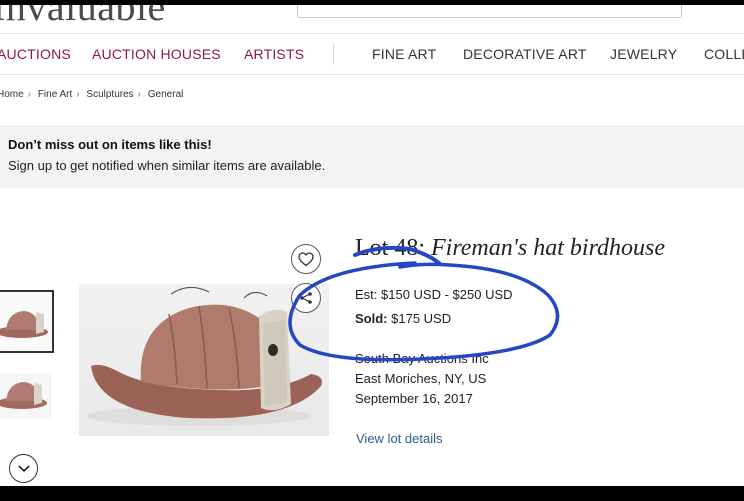 This screenshot has height=501, width=744. Describe the element at coordinates (110, 144) in the screenshot. I see `banner-title: Don’t miss out on items like this!` at that location.